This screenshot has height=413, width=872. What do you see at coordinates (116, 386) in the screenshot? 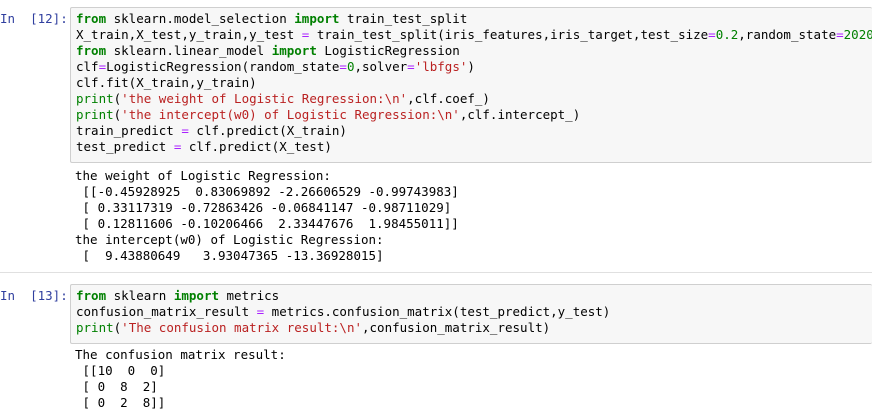
I see `output-line: [ 0 8 2]` at bounding box center [116, 386].